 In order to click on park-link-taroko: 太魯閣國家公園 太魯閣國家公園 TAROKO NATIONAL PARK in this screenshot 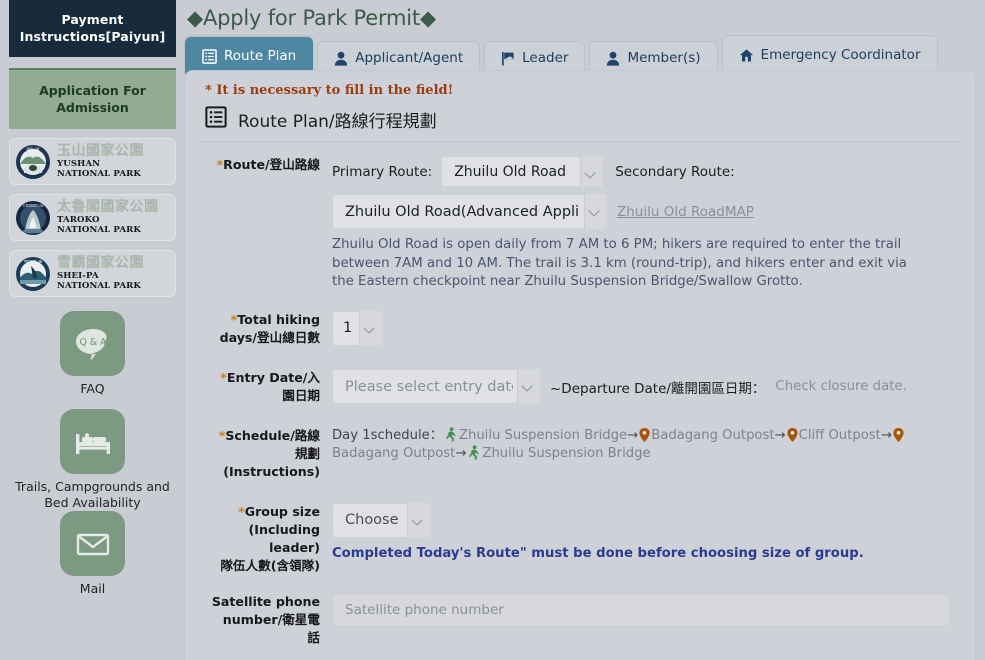, I will do `click(92, 217)`.